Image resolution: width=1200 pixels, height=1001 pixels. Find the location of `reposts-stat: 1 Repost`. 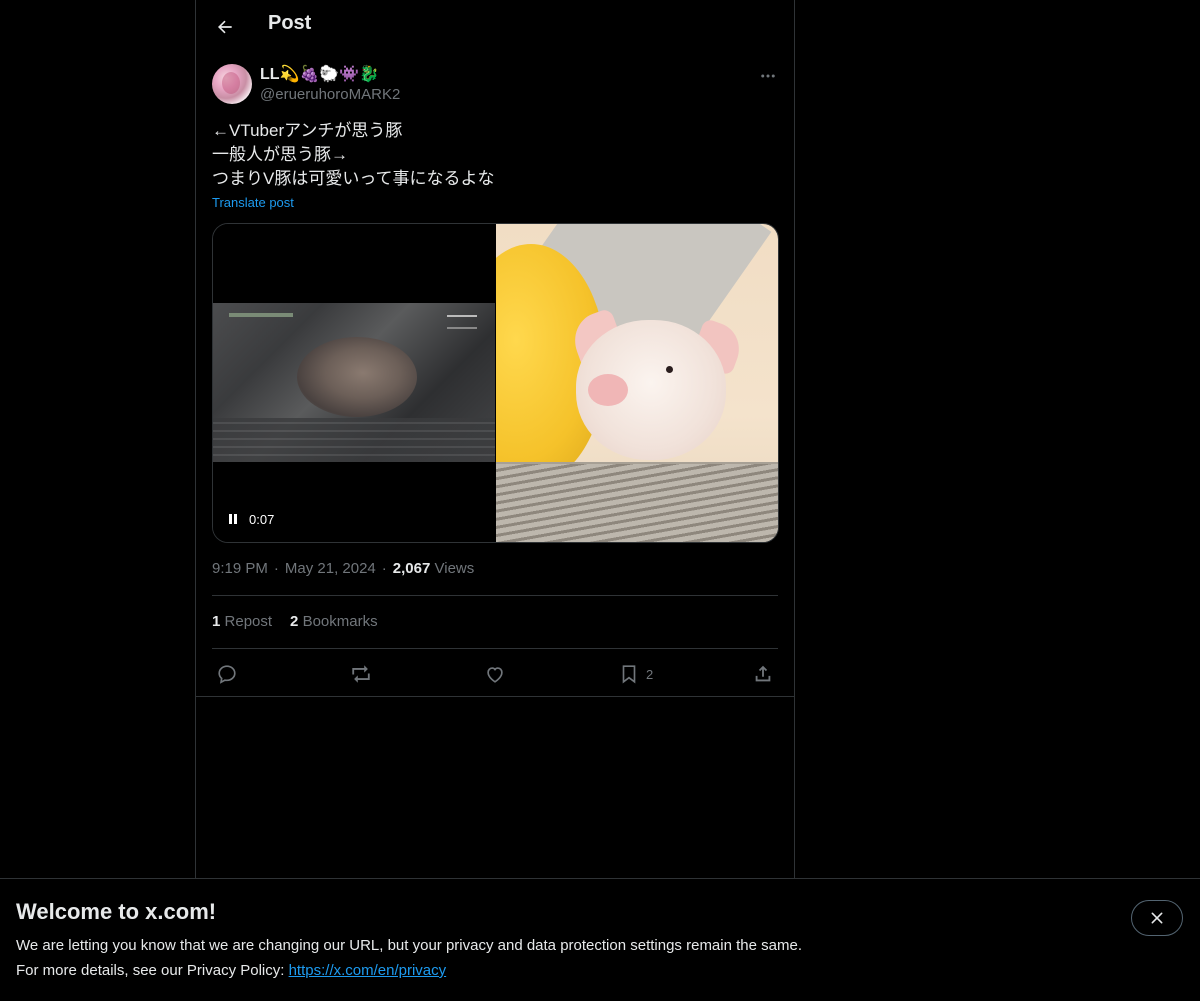

reposts-stat: 1 Repost is located at coordinates (242, 621).